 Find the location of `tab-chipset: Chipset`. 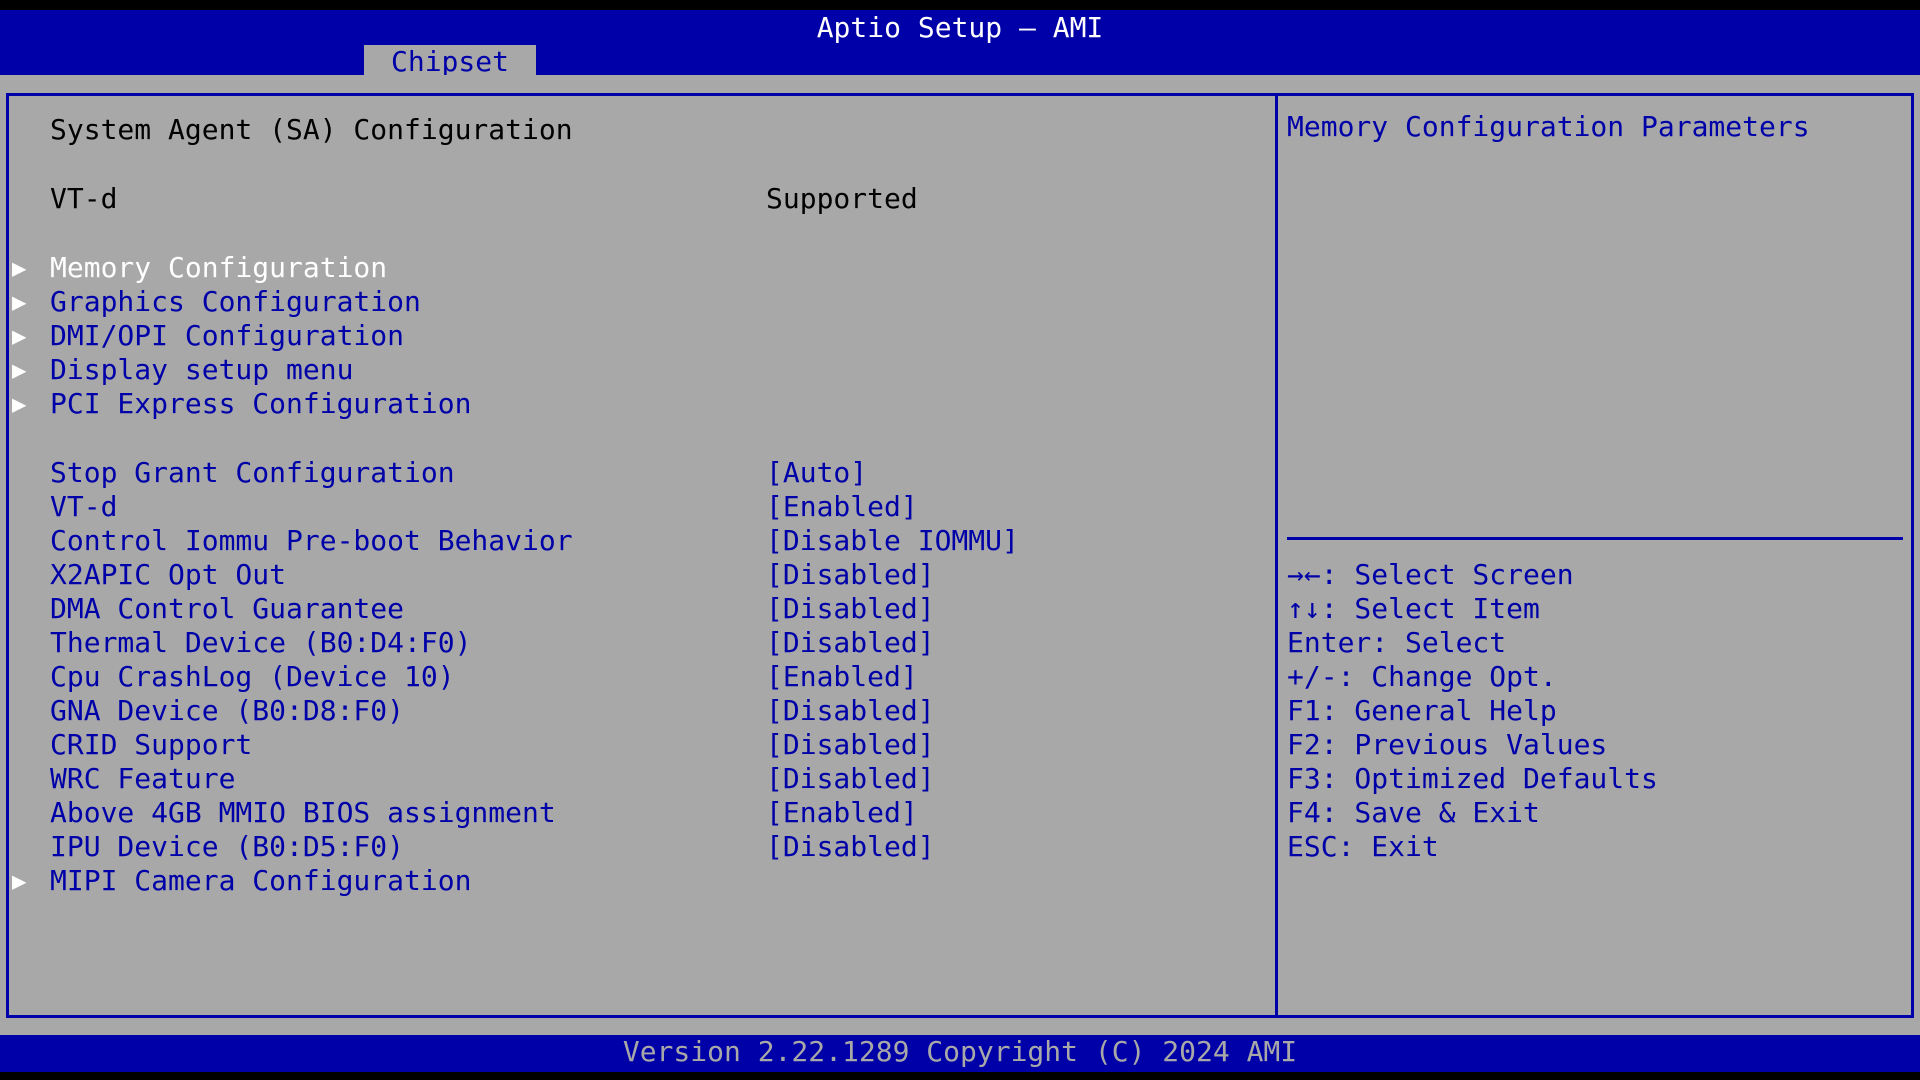

tab-chipset: Chipset is located at coordinates (450, 61).